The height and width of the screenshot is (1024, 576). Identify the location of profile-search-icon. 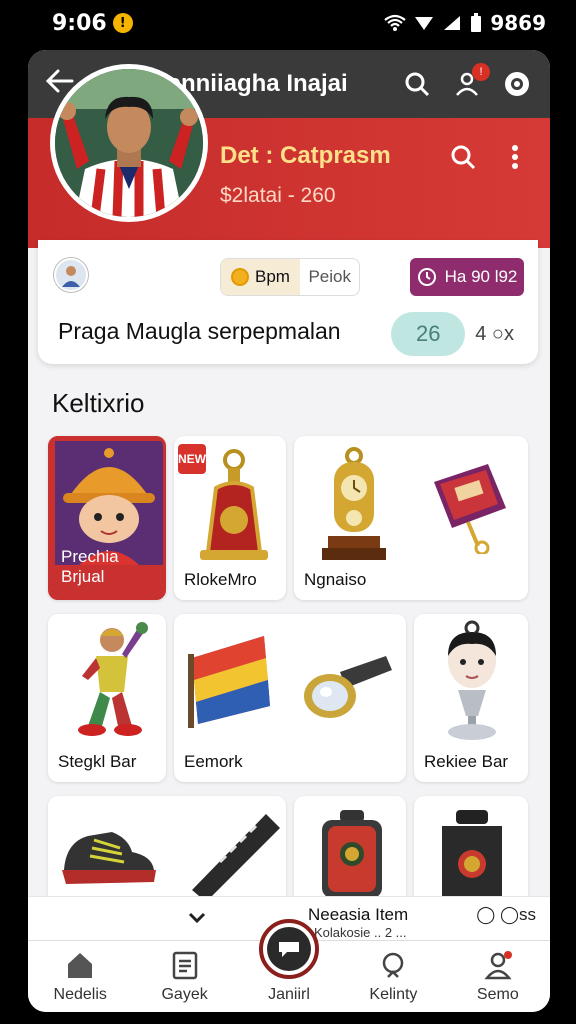
(463, 157).